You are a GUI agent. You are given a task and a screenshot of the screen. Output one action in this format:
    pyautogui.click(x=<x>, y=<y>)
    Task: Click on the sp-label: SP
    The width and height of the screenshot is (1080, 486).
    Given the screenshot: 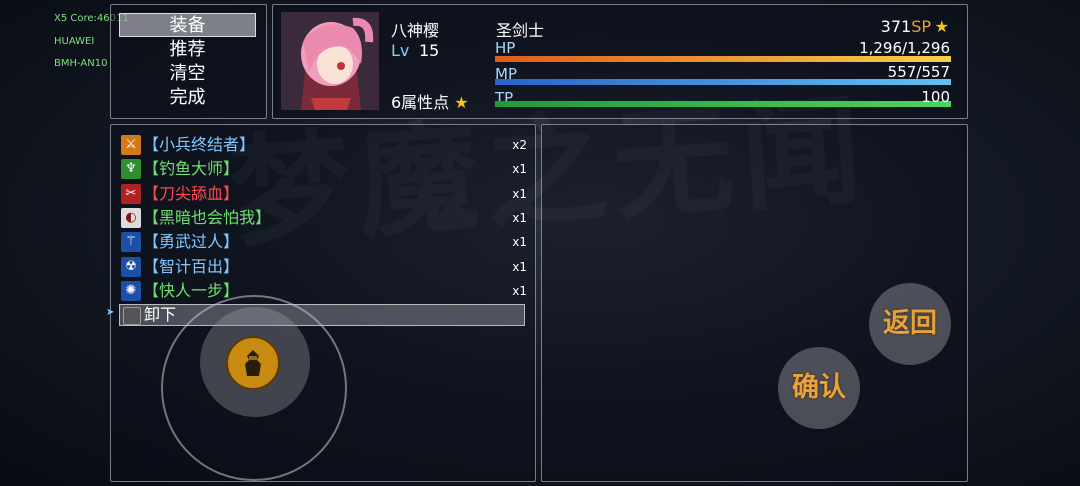 What is the action you would take?
    pyautogui.click(x=921, y=26)
    